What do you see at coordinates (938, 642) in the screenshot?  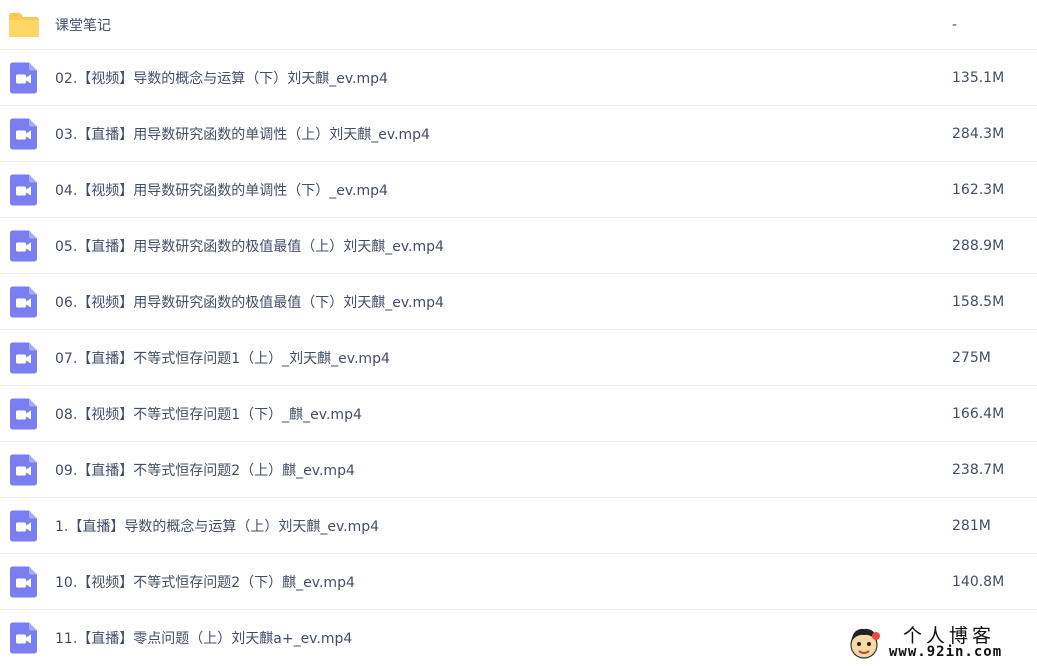 I see `watermark: 个人博客 www.92in.com` at bounding box center [938, 642].